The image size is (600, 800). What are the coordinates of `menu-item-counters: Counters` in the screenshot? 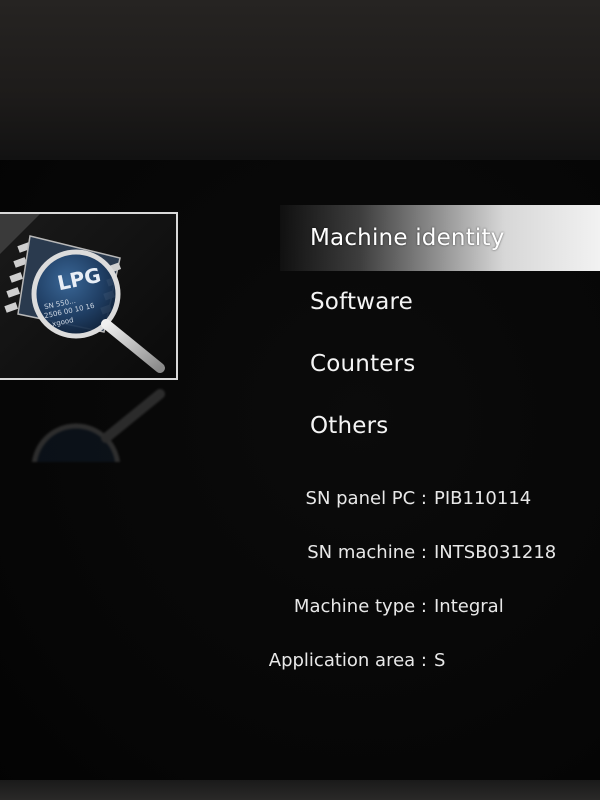 It's located at (440, 364).